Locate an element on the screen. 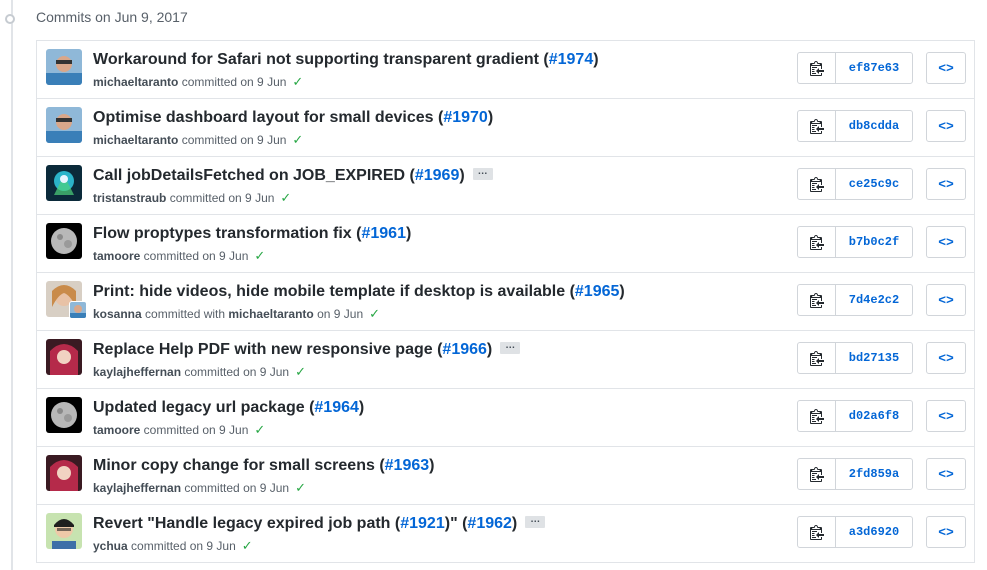 The width and height of the screenshot is (987, 570). commit-meta: kaylajheffernan committed on 9 Jun ✓ is located at coordinates (199, 488).